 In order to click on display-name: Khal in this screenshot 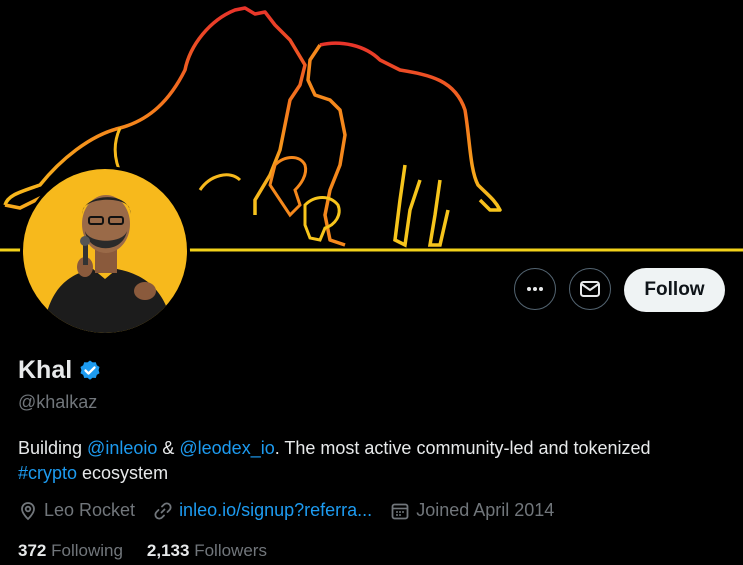, I will do `click(45, 370)`.